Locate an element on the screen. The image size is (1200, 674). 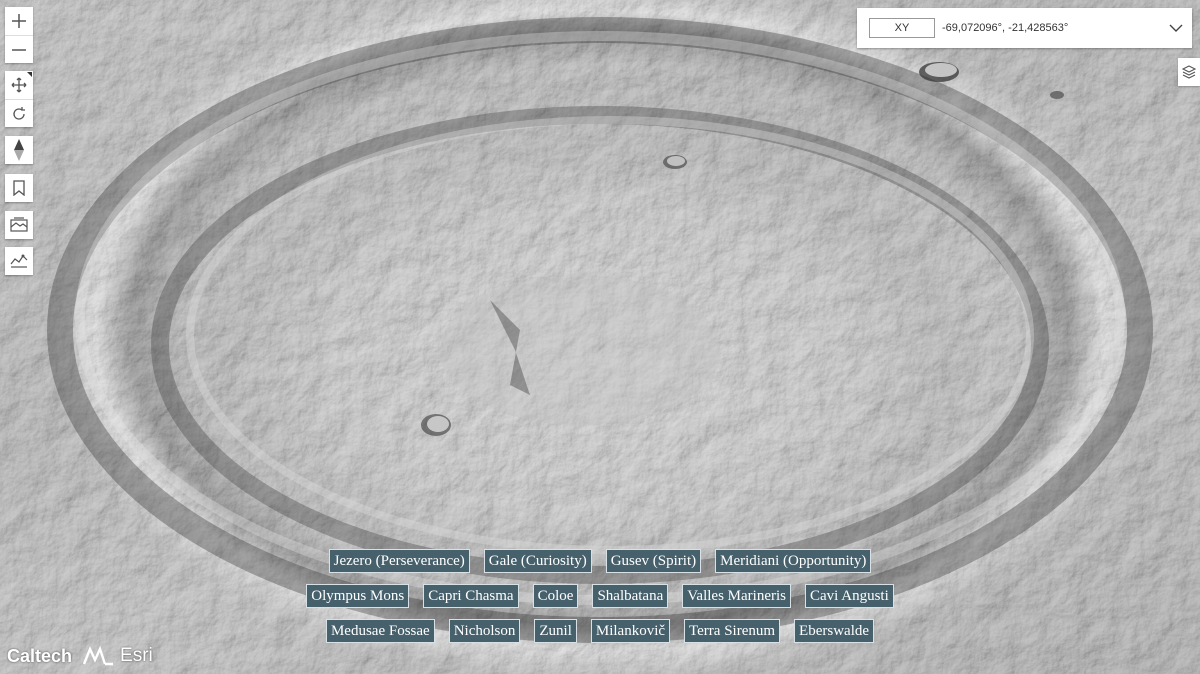
layers-icon is located at coordinates (1189, 72).